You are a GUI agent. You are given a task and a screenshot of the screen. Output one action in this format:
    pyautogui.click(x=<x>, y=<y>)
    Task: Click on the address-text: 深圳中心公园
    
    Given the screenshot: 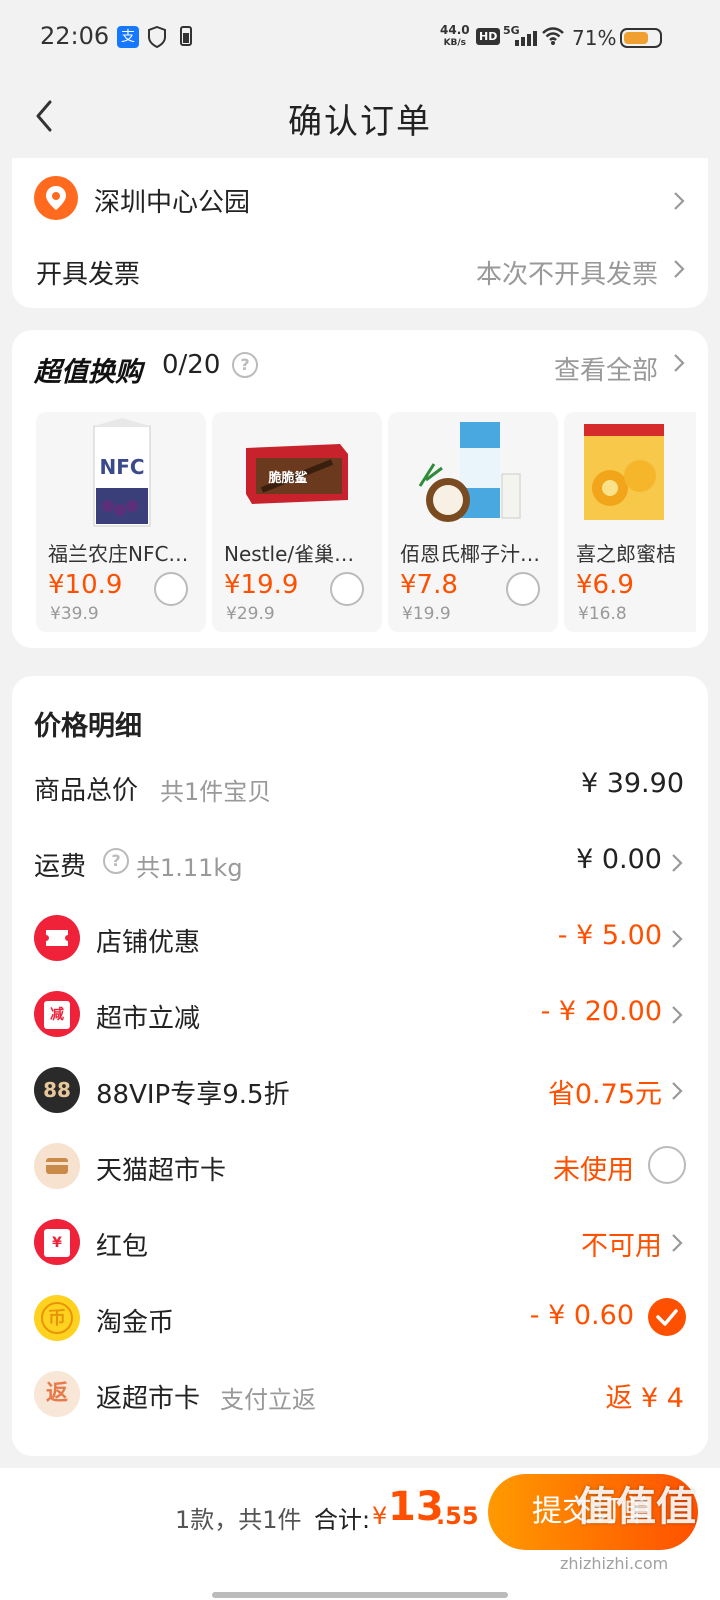 What is the action you would take?
    pyautogui.click(x=172, y=203)
    